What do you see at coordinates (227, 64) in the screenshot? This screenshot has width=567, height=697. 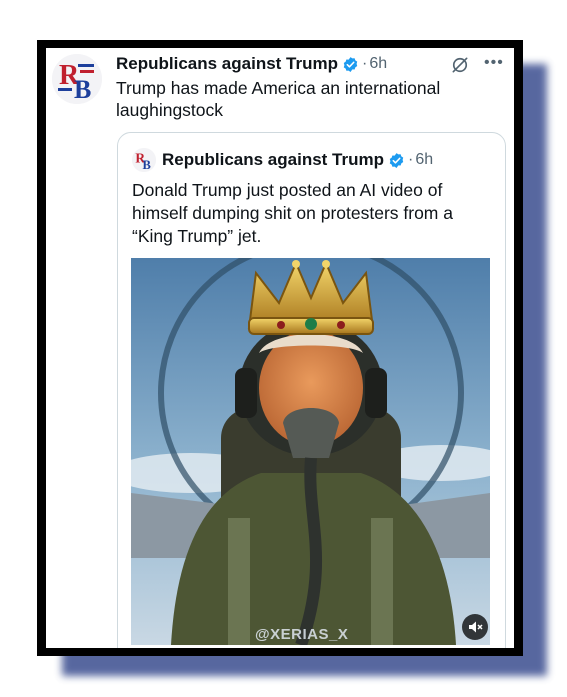 I see `author-name: Republicans against Trump` at bounding box center [227, 64].